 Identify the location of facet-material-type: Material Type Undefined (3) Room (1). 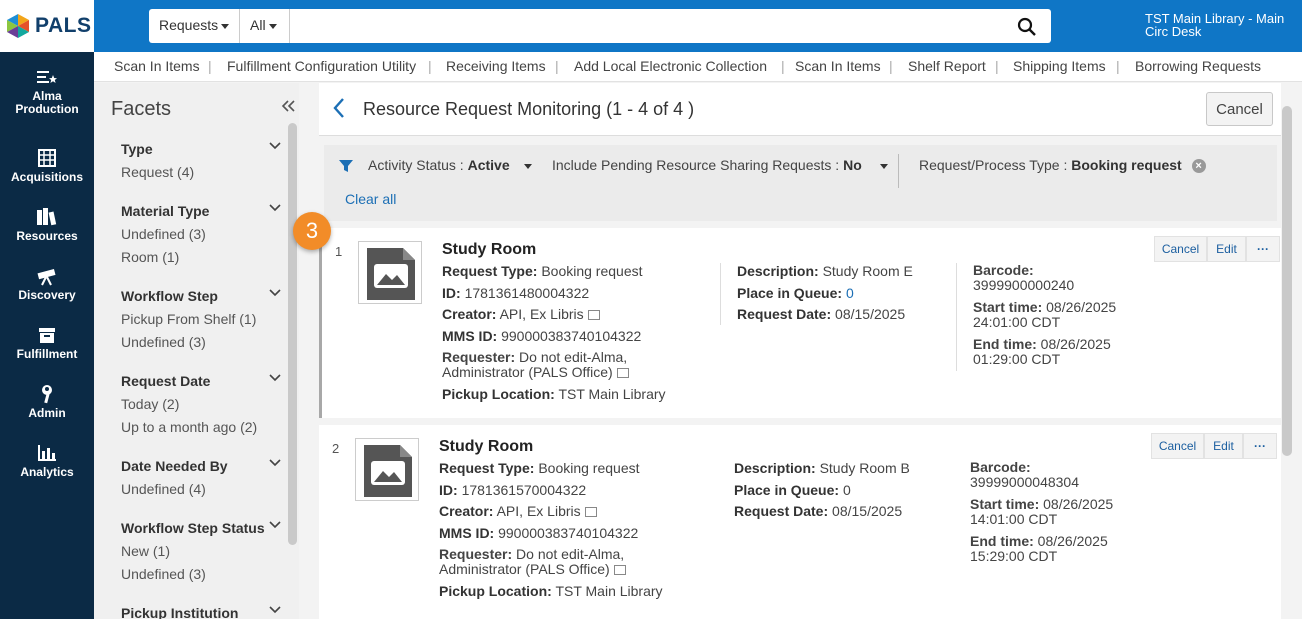
(201, 237).